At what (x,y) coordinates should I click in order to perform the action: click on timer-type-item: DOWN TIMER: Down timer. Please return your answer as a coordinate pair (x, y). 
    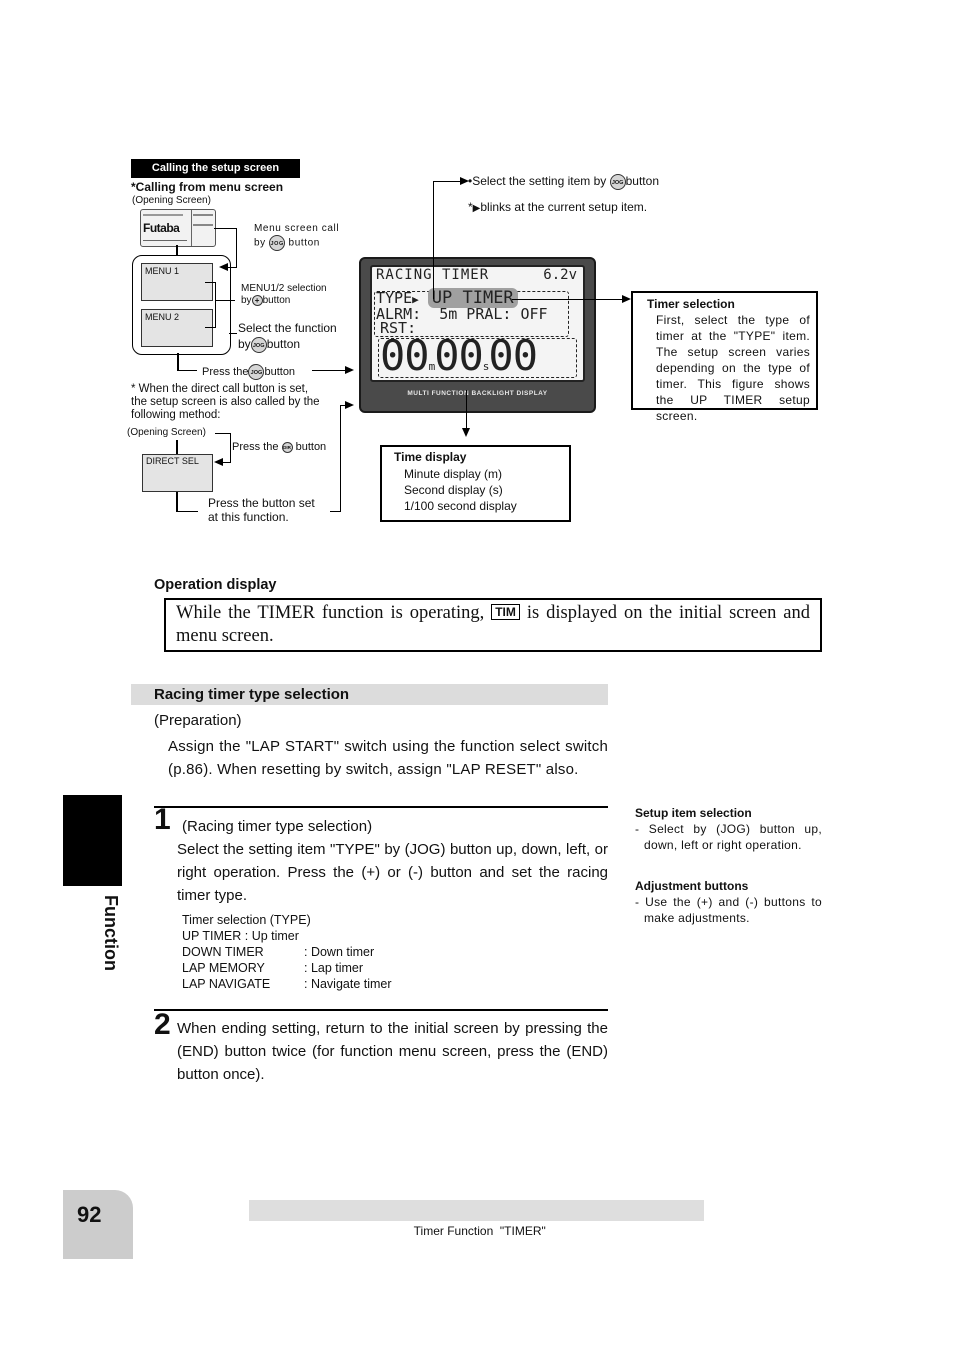
    Looking at the image, I should click on (278, 952).